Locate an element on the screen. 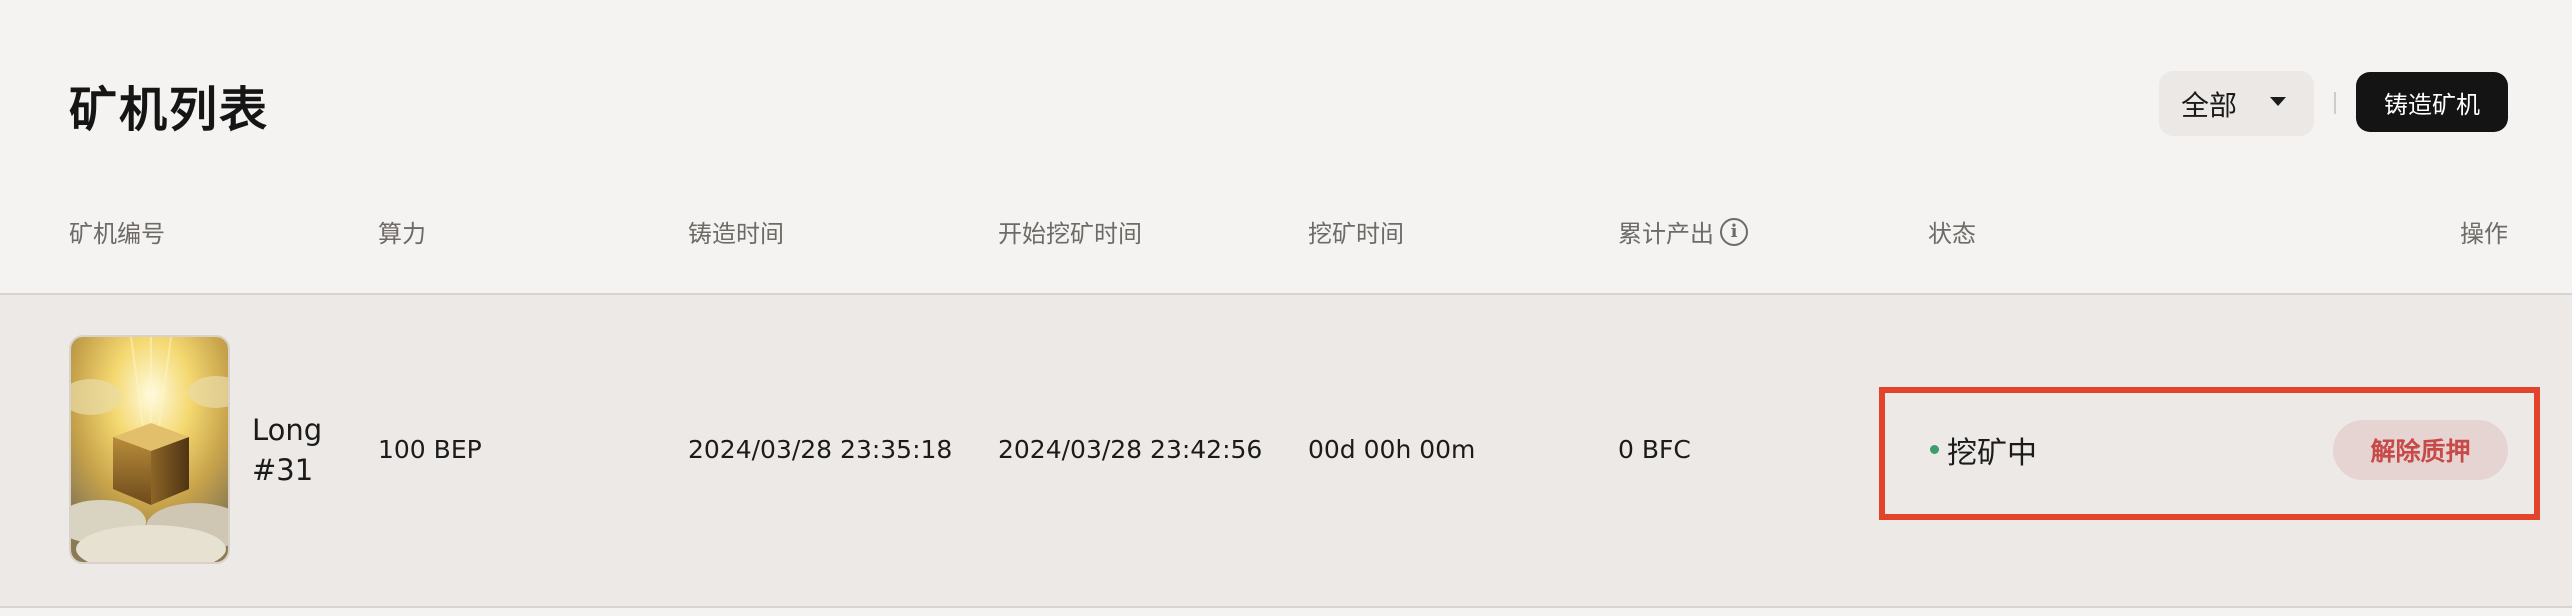 The height and width of the screenshot is (616, 2572). caret-down-icon is located at coordinates (2278, 101).